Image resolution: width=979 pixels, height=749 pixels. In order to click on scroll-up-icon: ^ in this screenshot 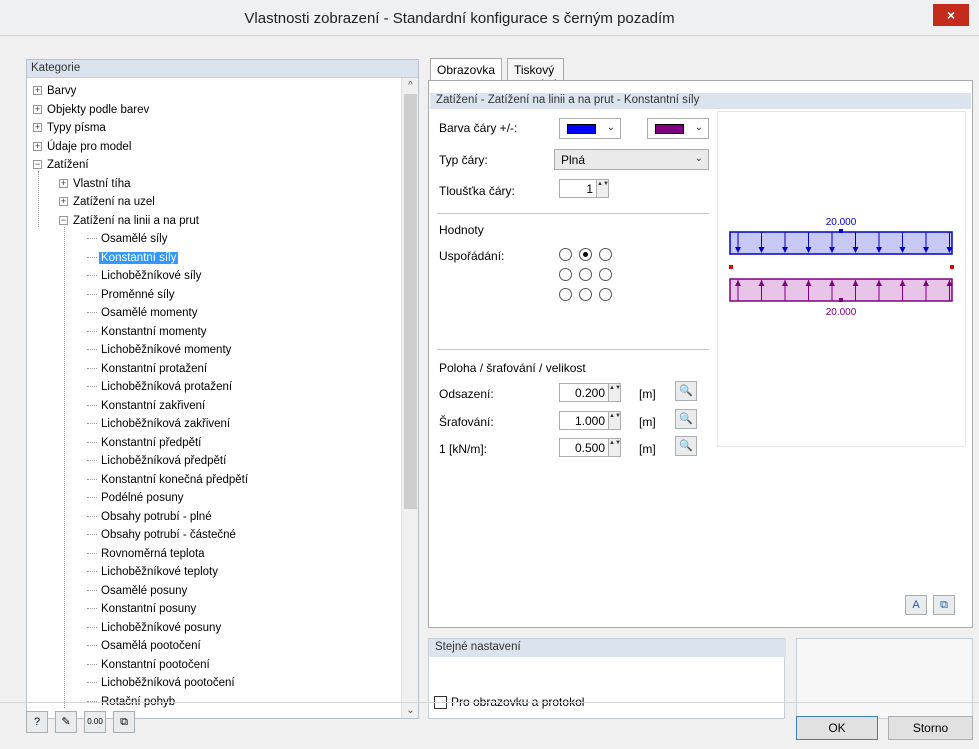, I will do `click(410, 85)`.